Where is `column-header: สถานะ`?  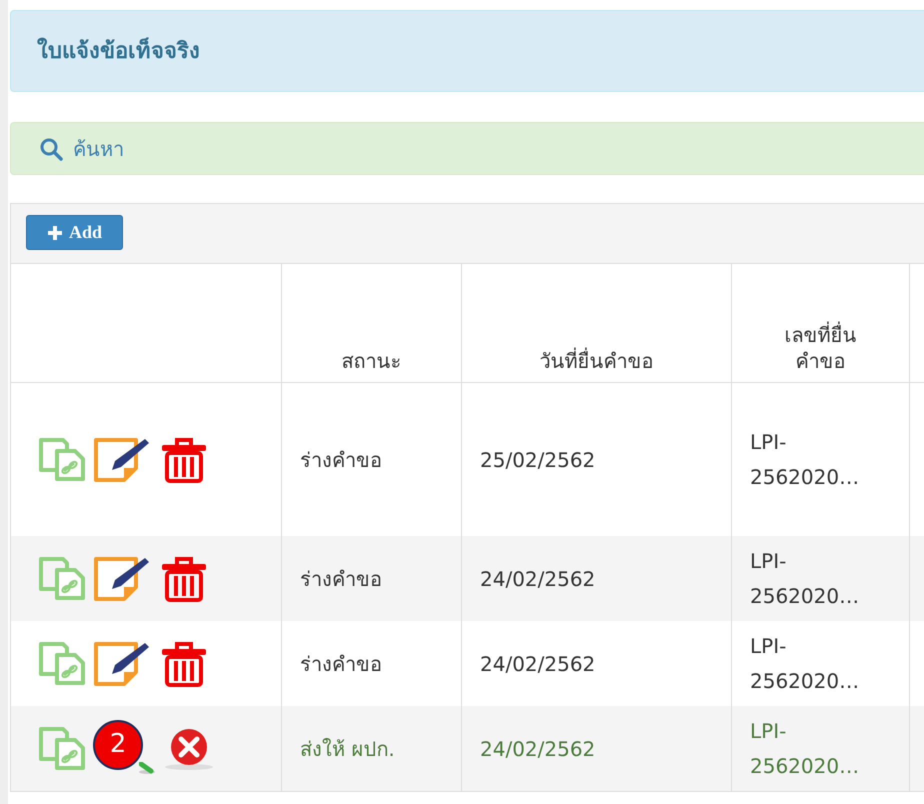 column-header: สถานะ is located at coordinates (372, 361).